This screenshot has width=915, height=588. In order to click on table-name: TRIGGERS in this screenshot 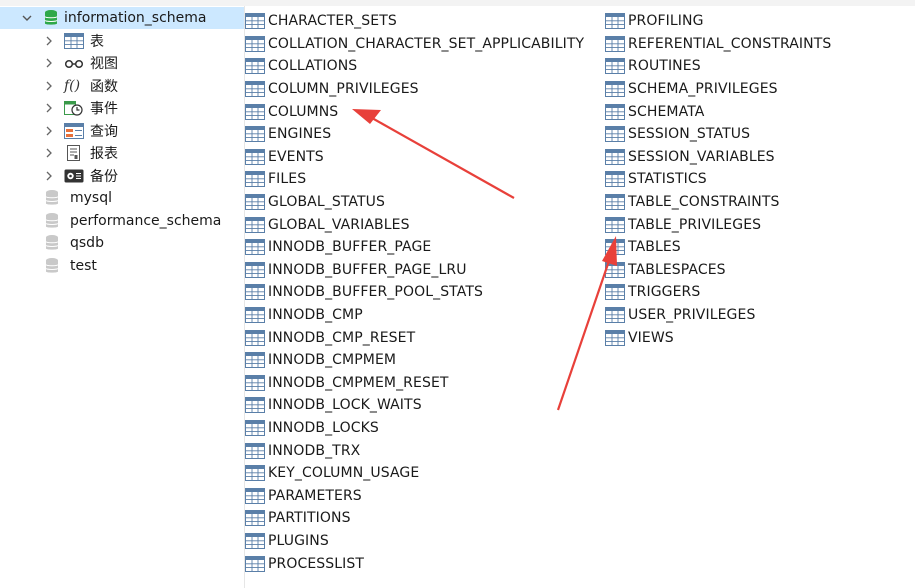, I will do `click(664, 292)`.